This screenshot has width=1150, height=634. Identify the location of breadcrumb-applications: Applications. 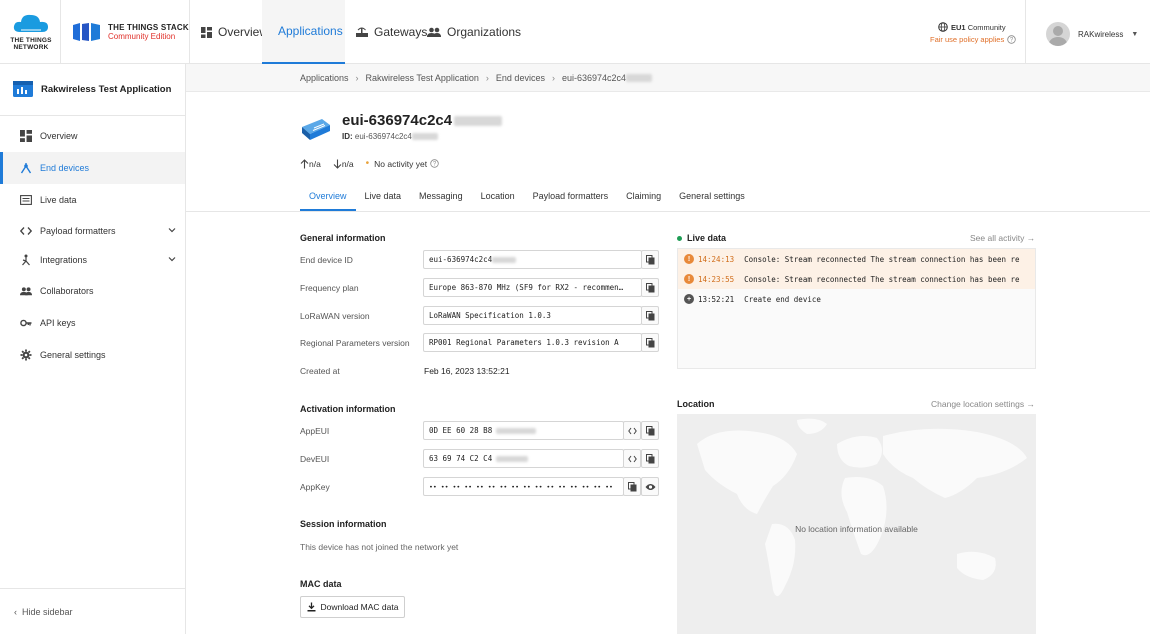
(324, 78).